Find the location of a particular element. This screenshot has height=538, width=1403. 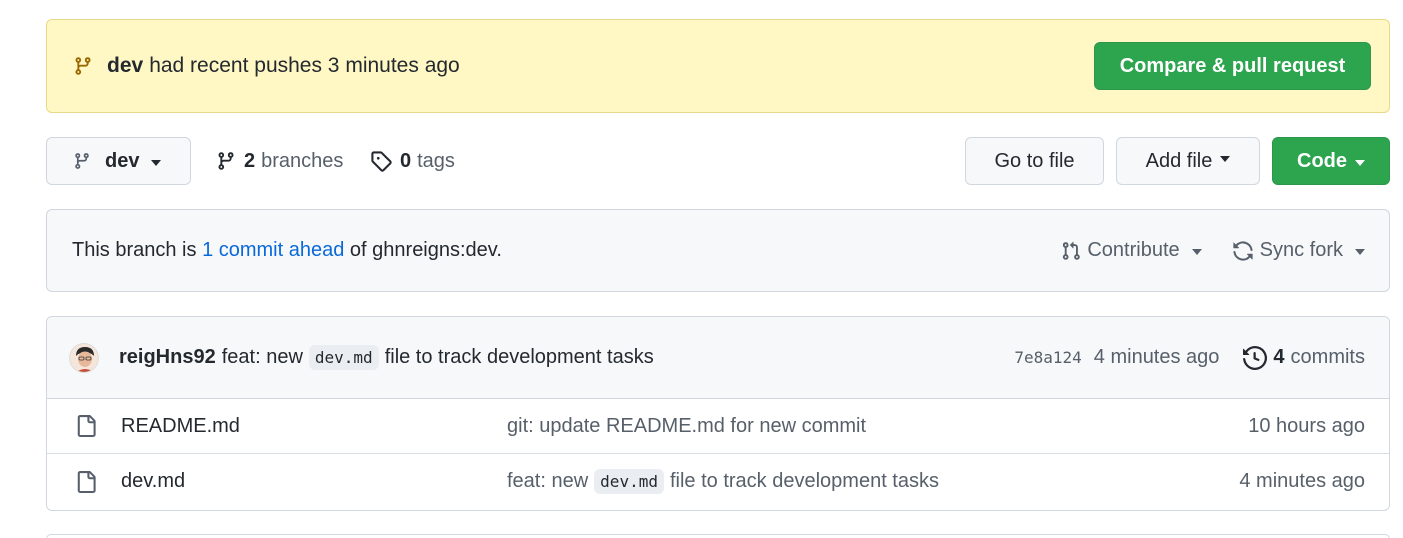

code-label: Code is located at coordinates (1322, 160).